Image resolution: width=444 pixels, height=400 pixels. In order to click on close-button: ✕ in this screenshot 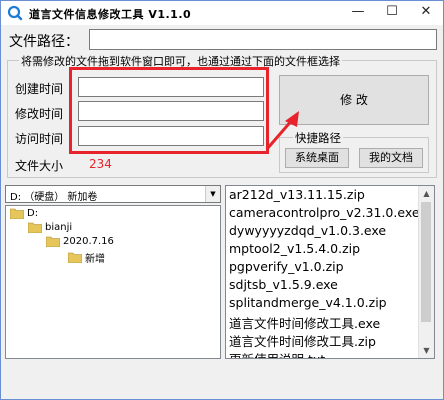, I will do `click(426, 13)`.